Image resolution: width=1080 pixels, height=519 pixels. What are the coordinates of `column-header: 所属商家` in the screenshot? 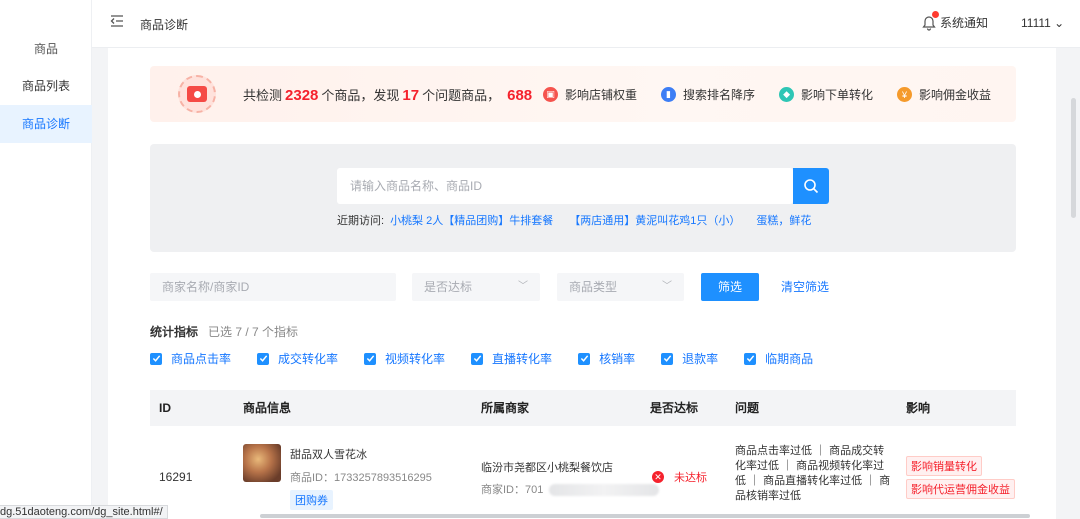 It's located at (505, 408).